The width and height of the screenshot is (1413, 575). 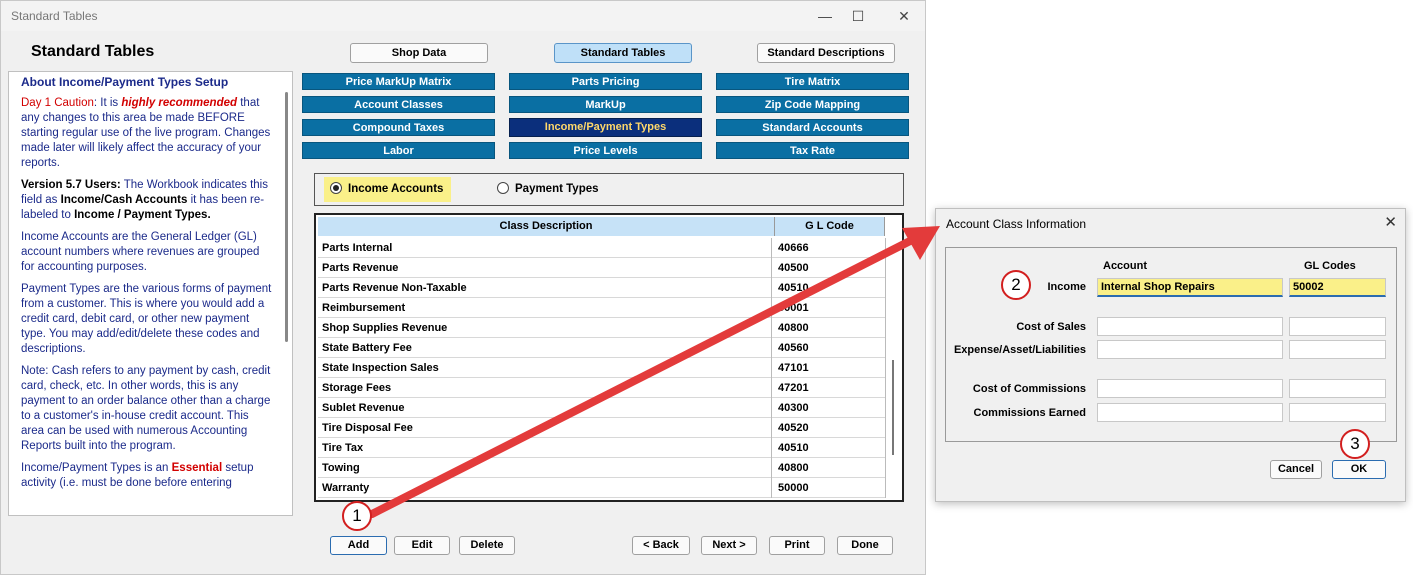 What do you see at coordinates (830, 226) in the screenshot?
I see `column-header-gl-code: G L Code` at bounding box center [830, 226].